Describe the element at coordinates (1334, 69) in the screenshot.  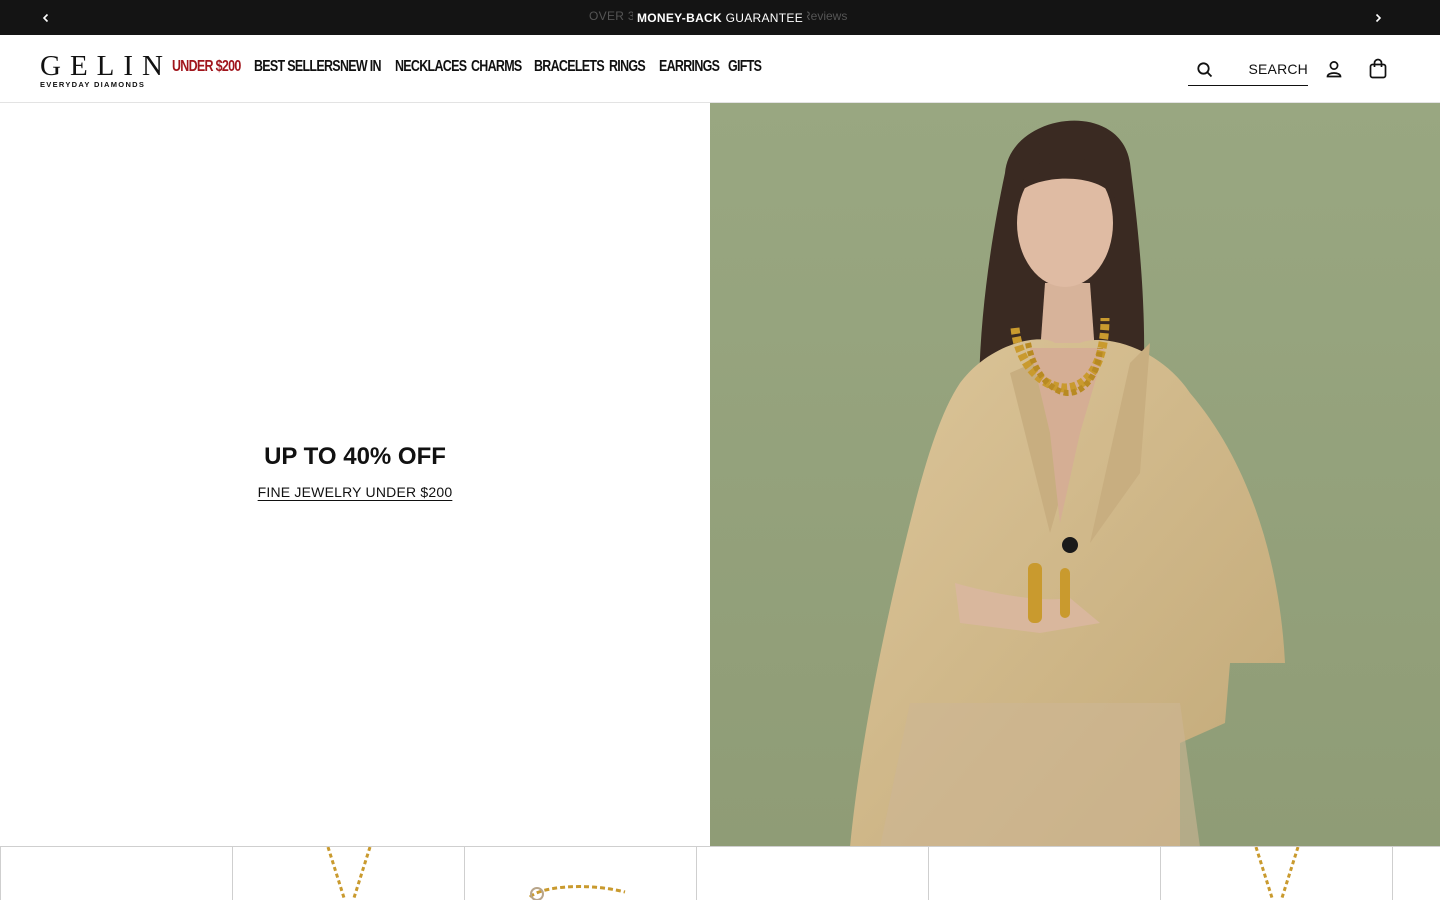
I see `user-icon` at that location.